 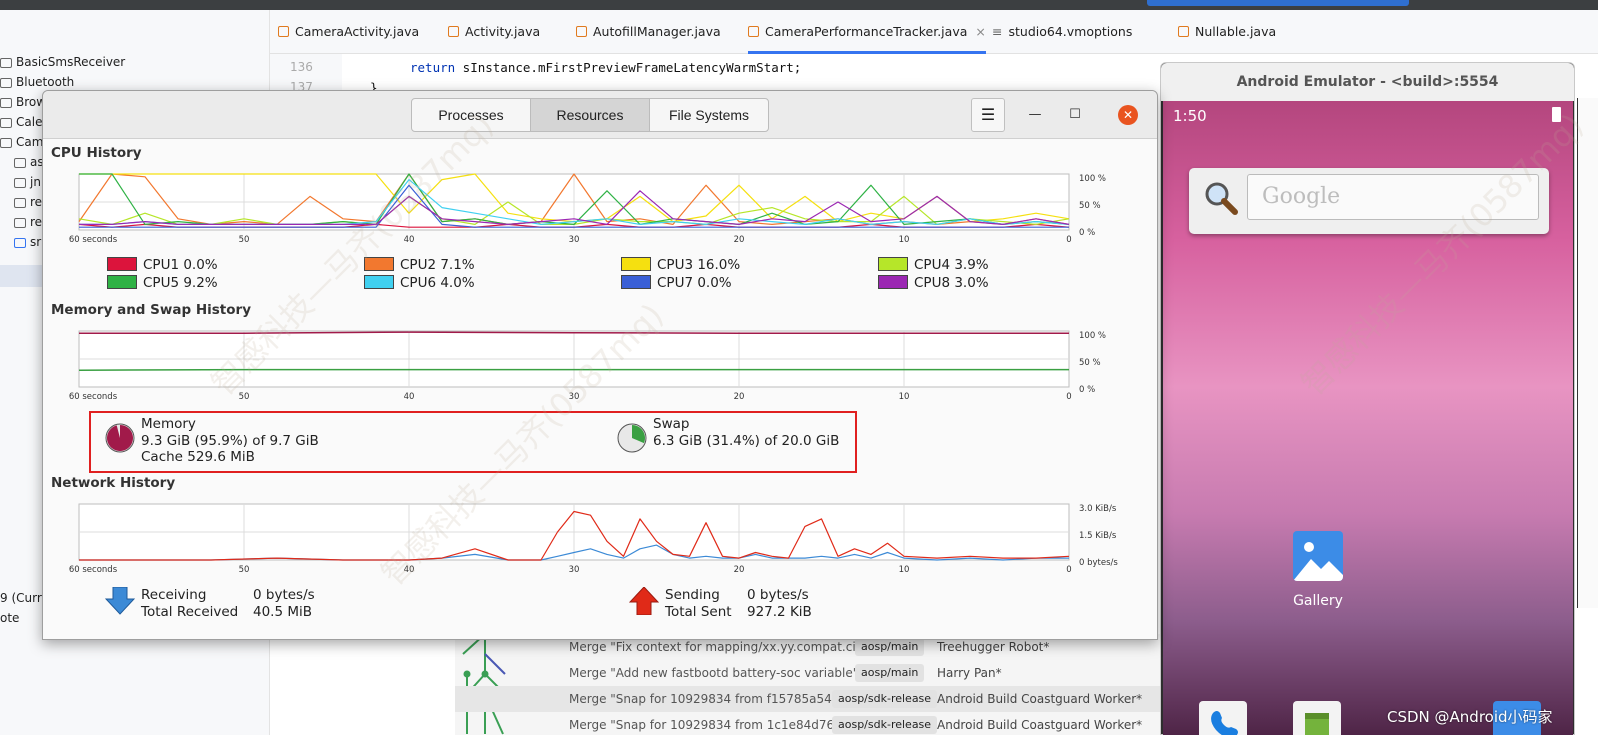 What do you see at coordinates (503, 31) in the screenshot?
I see `tab-label: Activity.java` at bounding box center [503, 31].